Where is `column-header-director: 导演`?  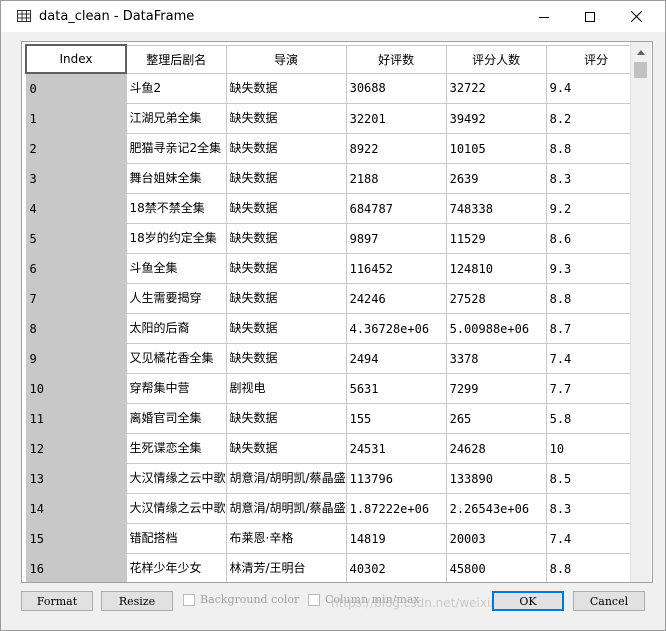
column-header-director: 导演 is located at coordinates (286, 59).